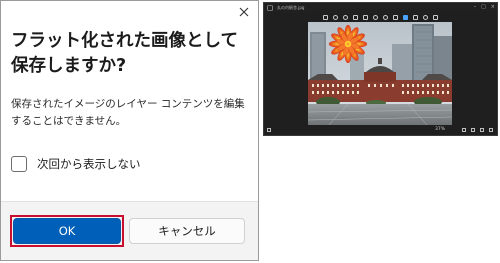 Image resolution: width=500 pixels, height=263 pixels. What do you see at coordinates (19, 164) in the screenshot?
I see `dont-show-again-checkbox` at bounding box center [19, 164].